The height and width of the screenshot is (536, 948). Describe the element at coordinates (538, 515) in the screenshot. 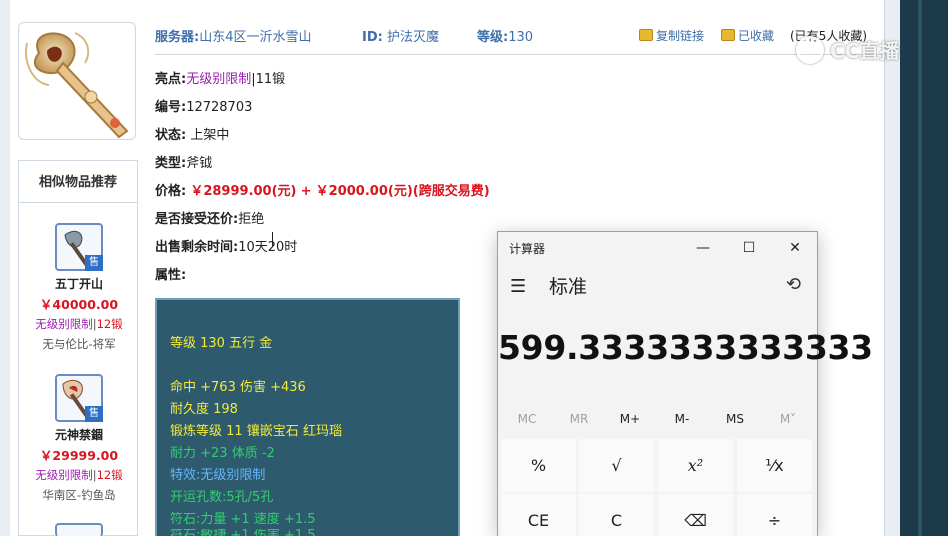

I see `clear-entry-button: CE` at that location.